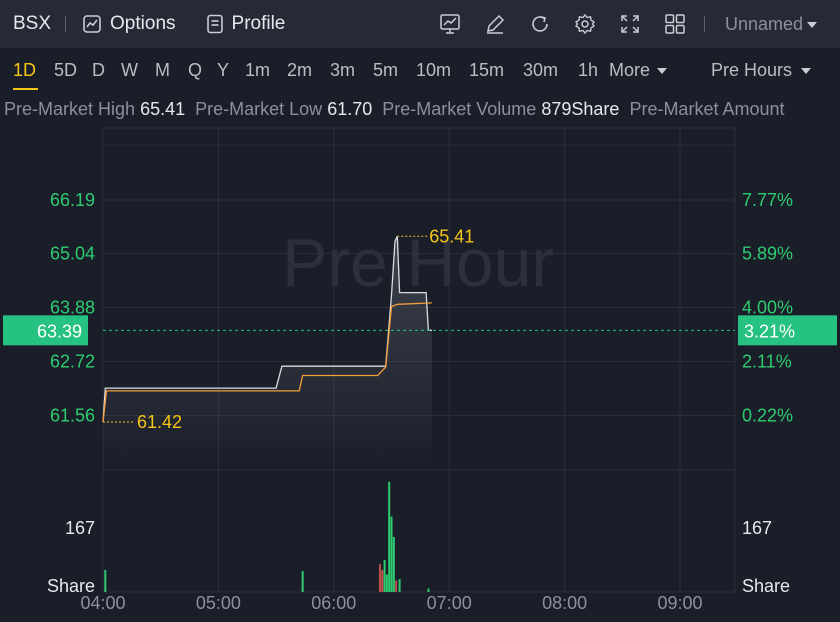 The image size is (840, 622). I want to click on time-tick-label: 07:00, so click(449, 603).